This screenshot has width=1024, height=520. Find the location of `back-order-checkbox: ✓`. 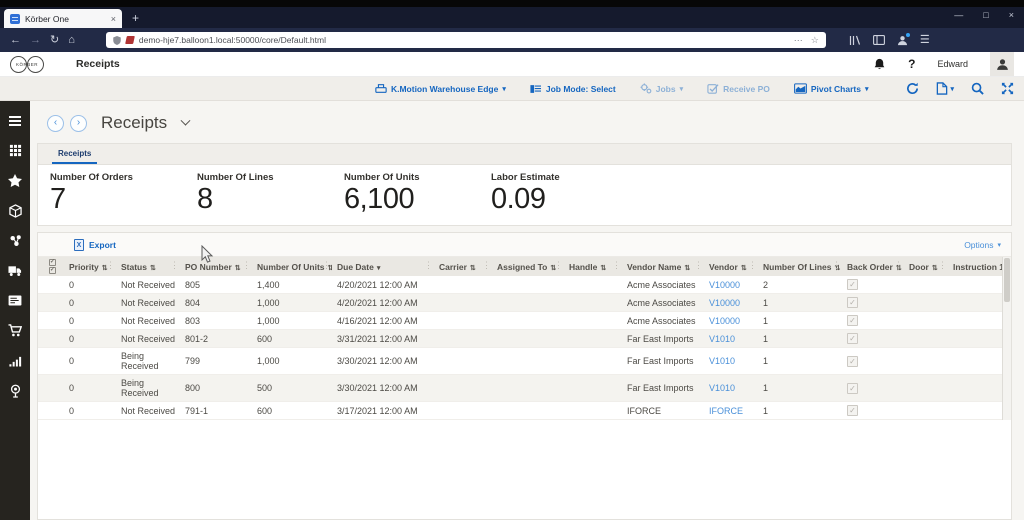

back-order-checkbox: ✓ is located at coordinates (852, 388).